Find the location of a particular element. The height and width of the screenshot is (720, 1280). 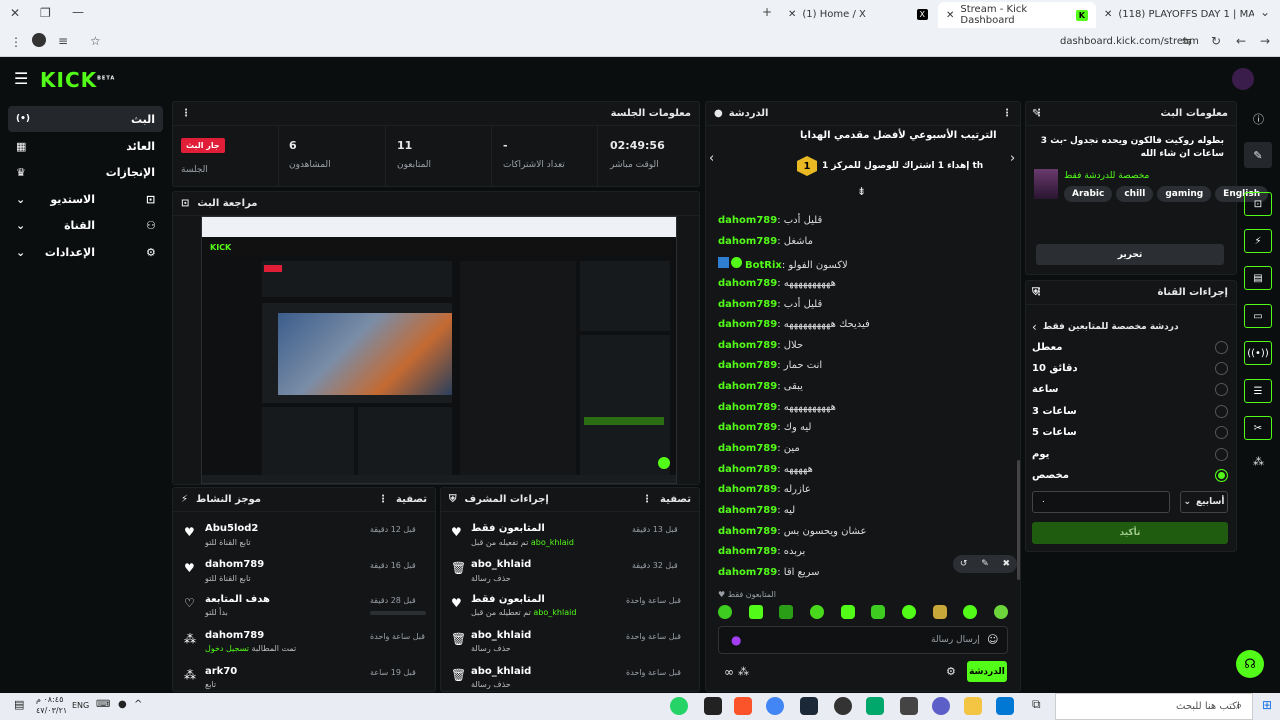

bookmark-star-icon: ☆ is located at coordinates (95, 41).